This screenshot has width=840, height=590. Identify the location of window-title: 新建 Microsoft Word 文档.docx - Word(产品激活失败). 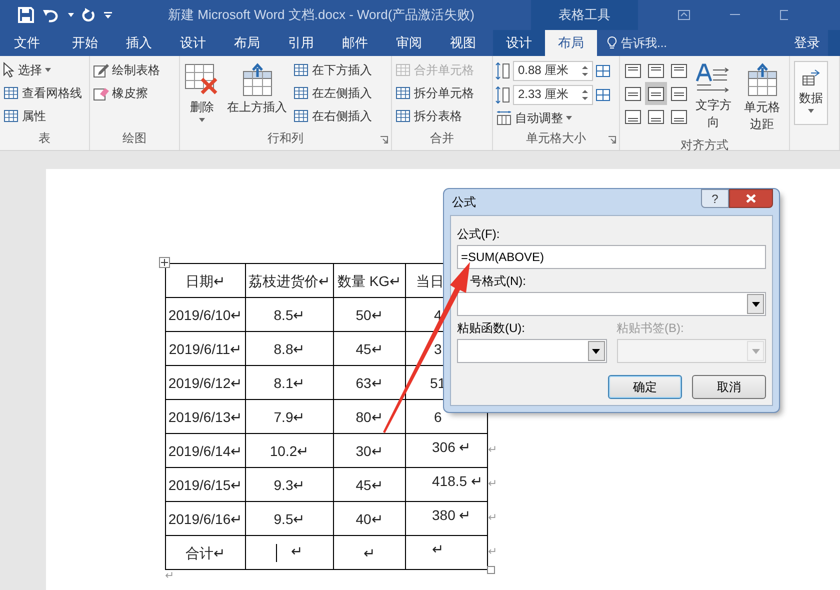
(322, 15).